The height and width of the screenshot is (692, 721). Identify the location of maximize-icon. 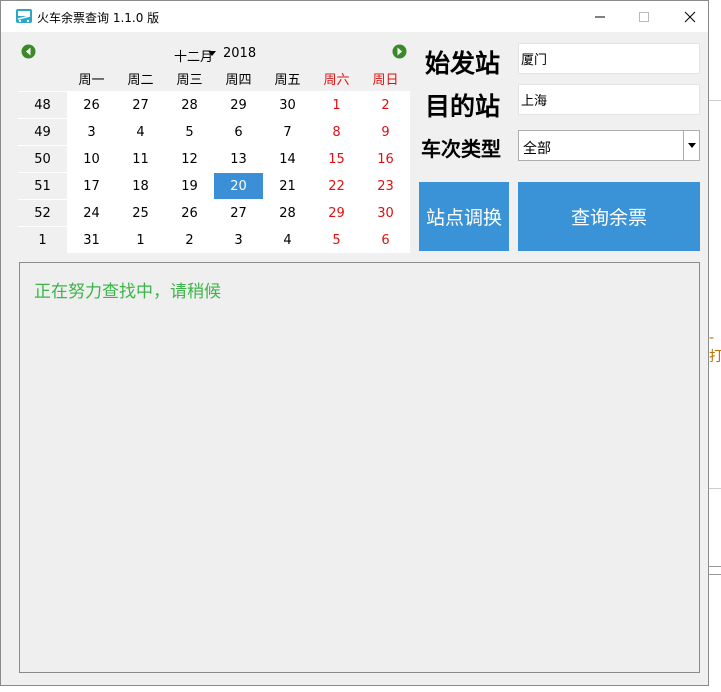
(644, 16).